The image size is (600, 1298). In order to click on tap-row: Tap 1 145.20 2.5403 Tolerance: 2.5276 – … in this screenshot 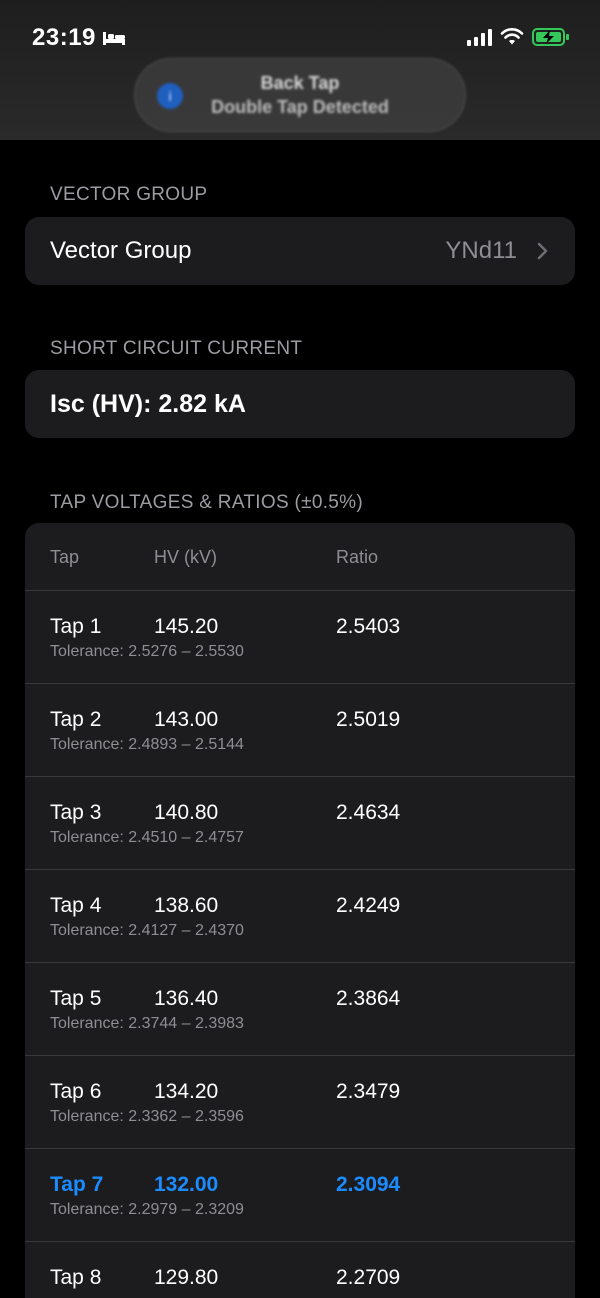, I will do `click(300, 637)`.